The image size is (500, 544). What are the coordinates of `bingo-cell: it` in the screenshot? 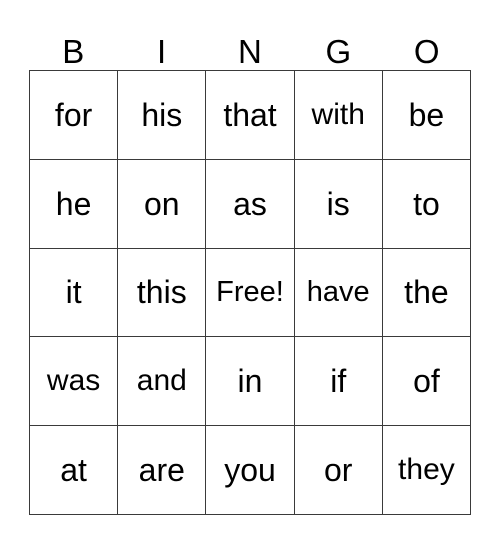 It's located at (74, 293).